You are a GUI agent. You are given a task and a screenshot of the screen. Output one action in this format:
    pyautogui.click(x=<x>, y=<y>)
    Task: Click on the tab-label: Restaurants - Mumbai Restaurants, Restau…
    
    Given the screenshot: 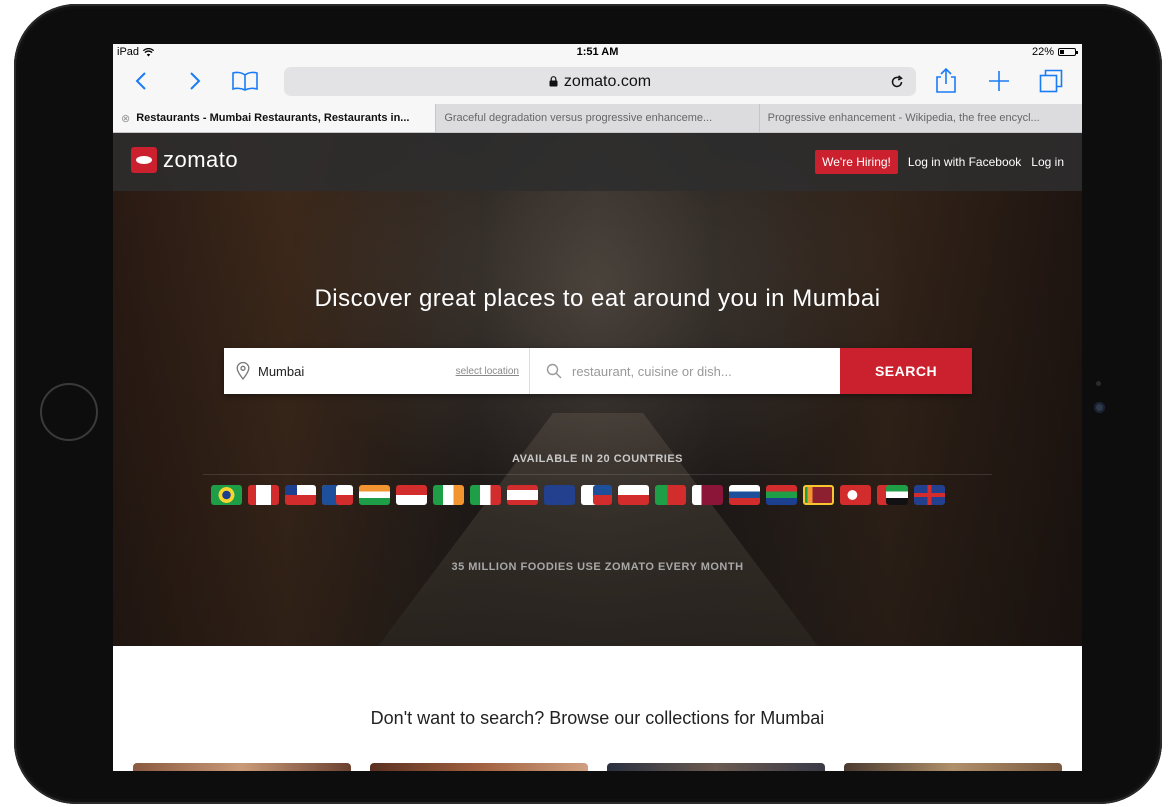 What is the action you would take?
    pyautogui.click(x=273, y=118)
    